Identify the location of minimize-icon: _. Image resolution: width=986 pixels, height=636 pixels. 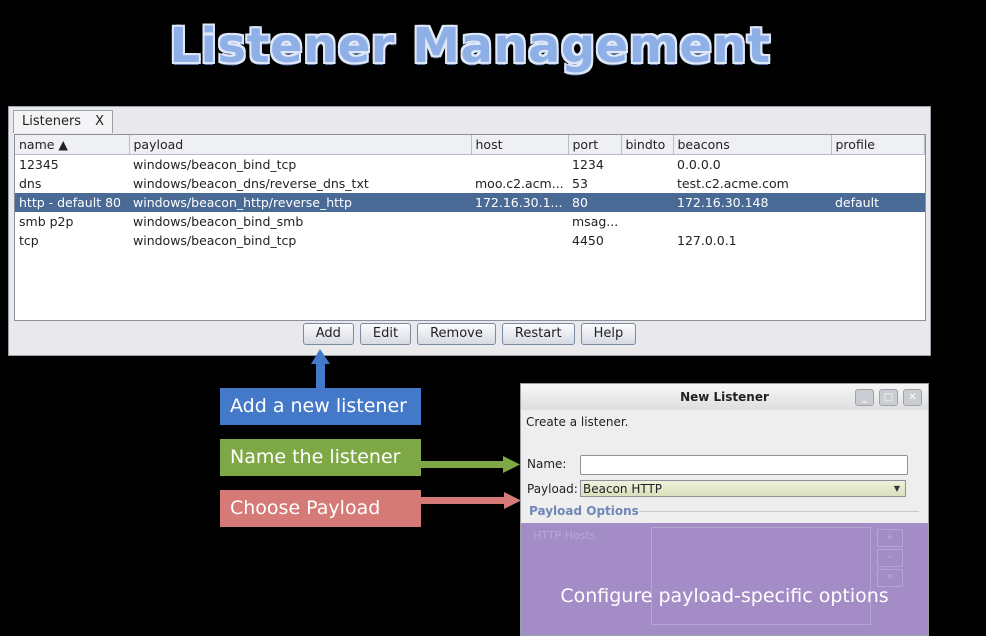
(864, 397).